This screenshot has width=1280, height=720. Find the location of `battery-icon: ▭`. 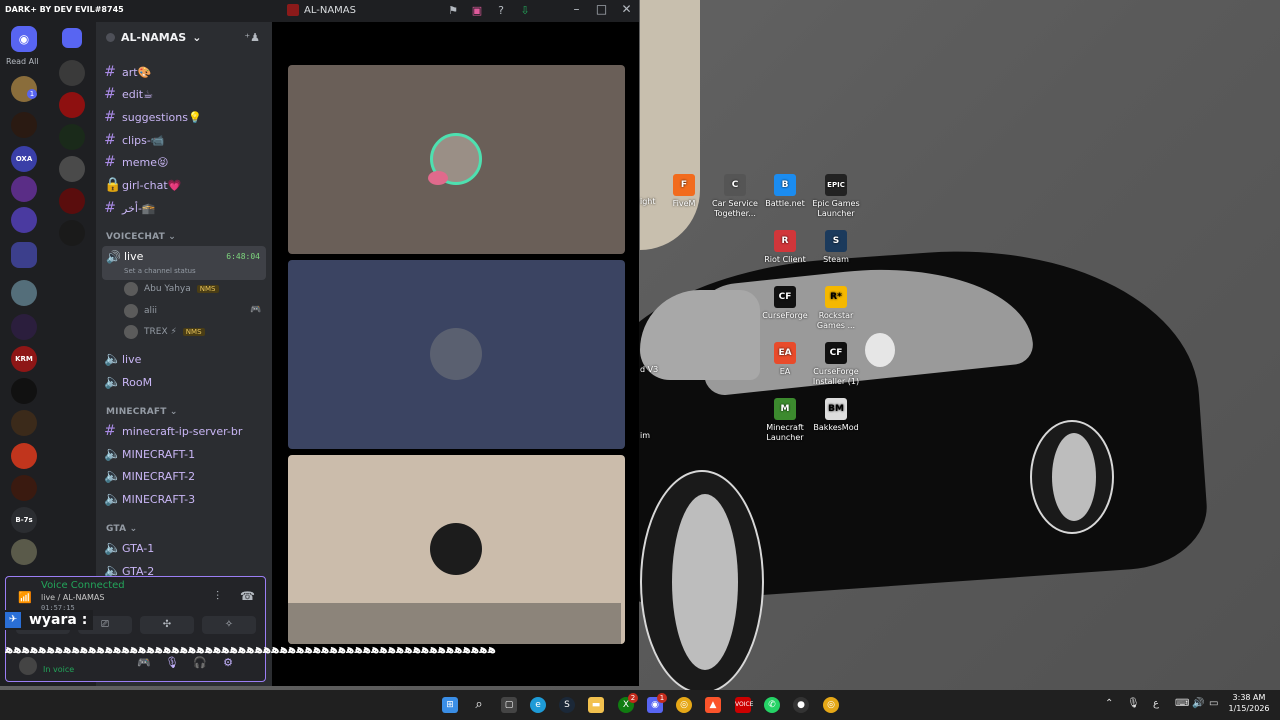

battery-icon: ▭ is located at coordinates (1213, 703).